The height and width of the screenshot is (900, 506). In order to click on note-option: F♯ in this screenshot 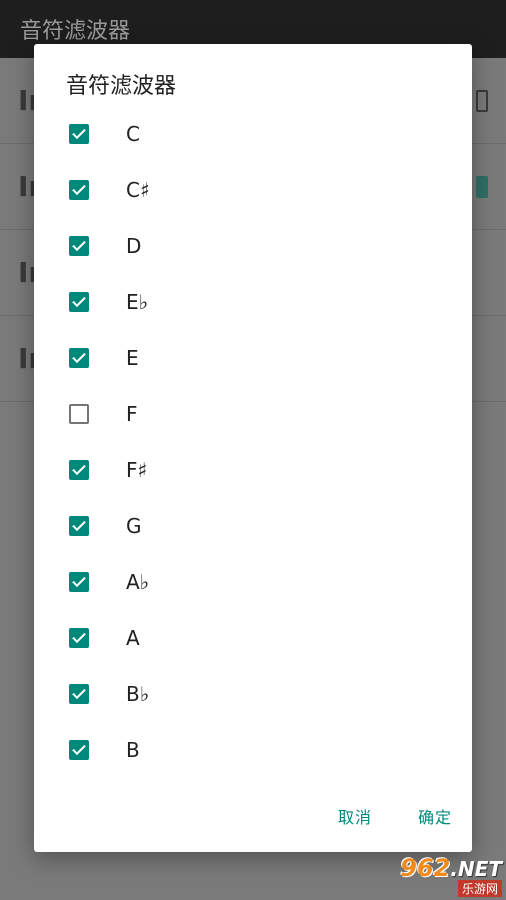, I will do `click(253, 470)`.